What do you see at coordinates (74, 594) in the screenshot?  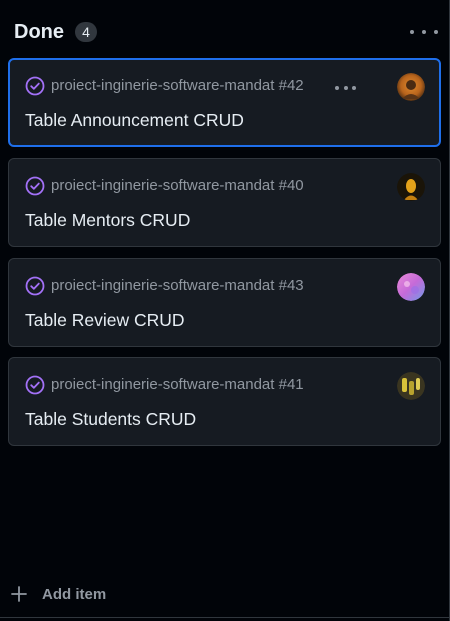 I see `add-item-label: Add item` at bounding box center [74, 594].